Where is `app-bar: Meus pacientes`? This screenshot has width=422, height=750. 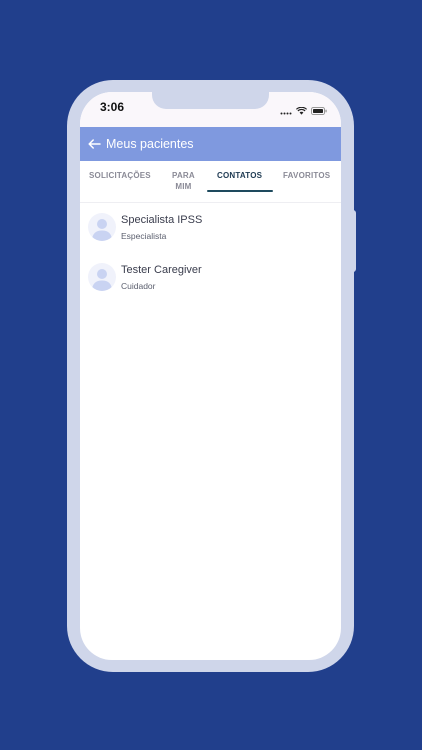
app-bar: Meus pacientes is located at coordinates (210, 144).